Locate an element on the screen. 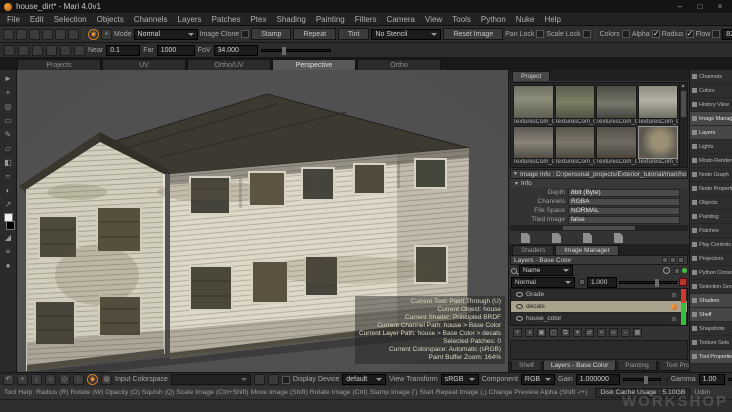  info-field-value: 8bit (Byte) is located at coordinates (624, 192).